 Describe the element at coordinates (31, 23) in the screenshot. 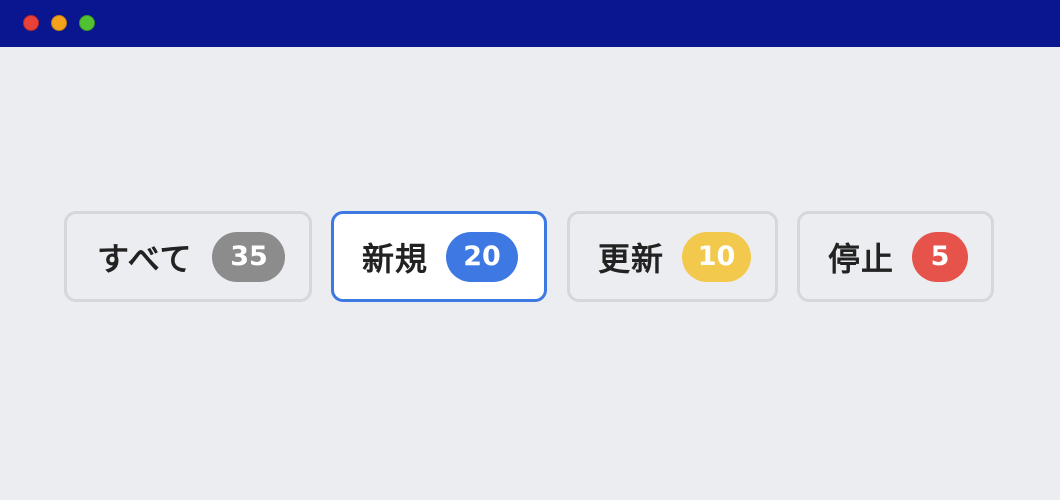

I see `close-window-button` at that location.